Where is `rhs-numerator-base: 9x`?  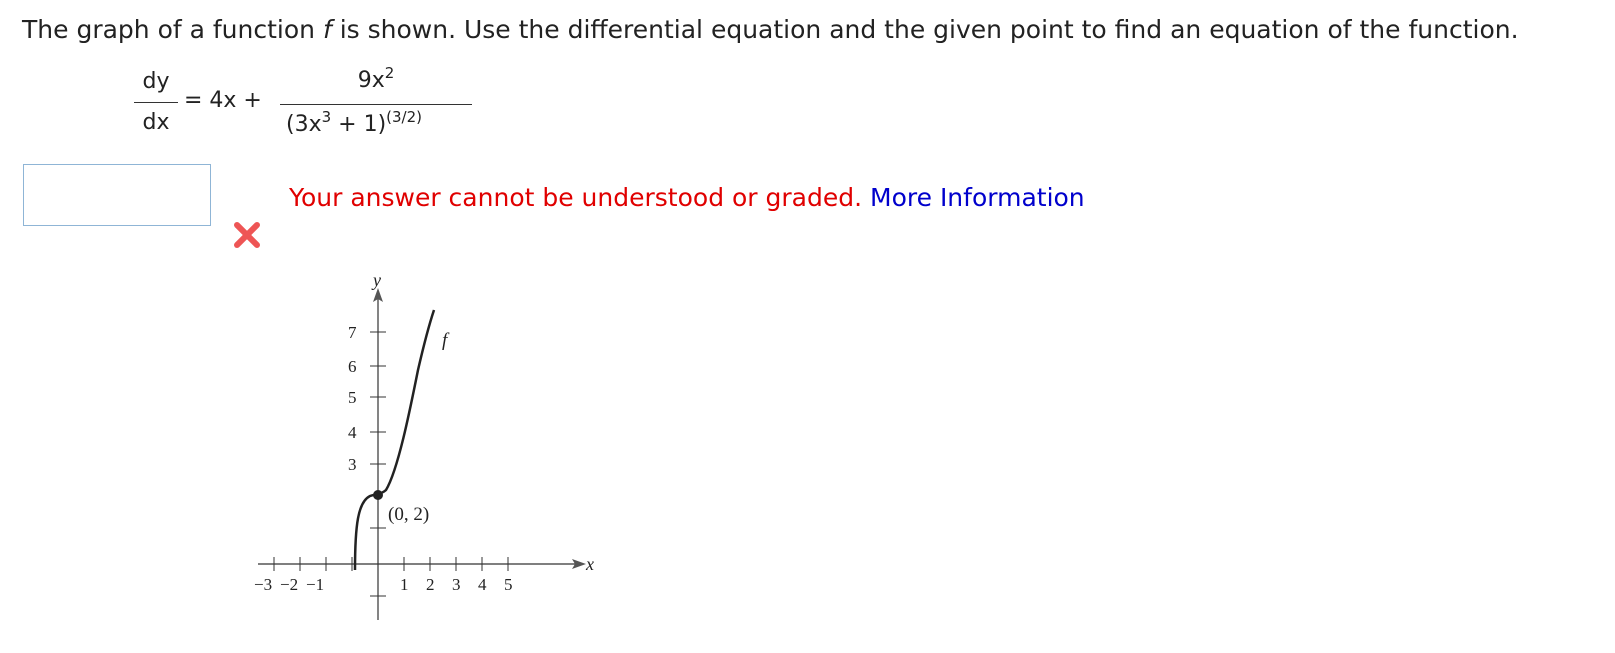 rhs-numerator-base: 9x is located at coordinates (371, 80).